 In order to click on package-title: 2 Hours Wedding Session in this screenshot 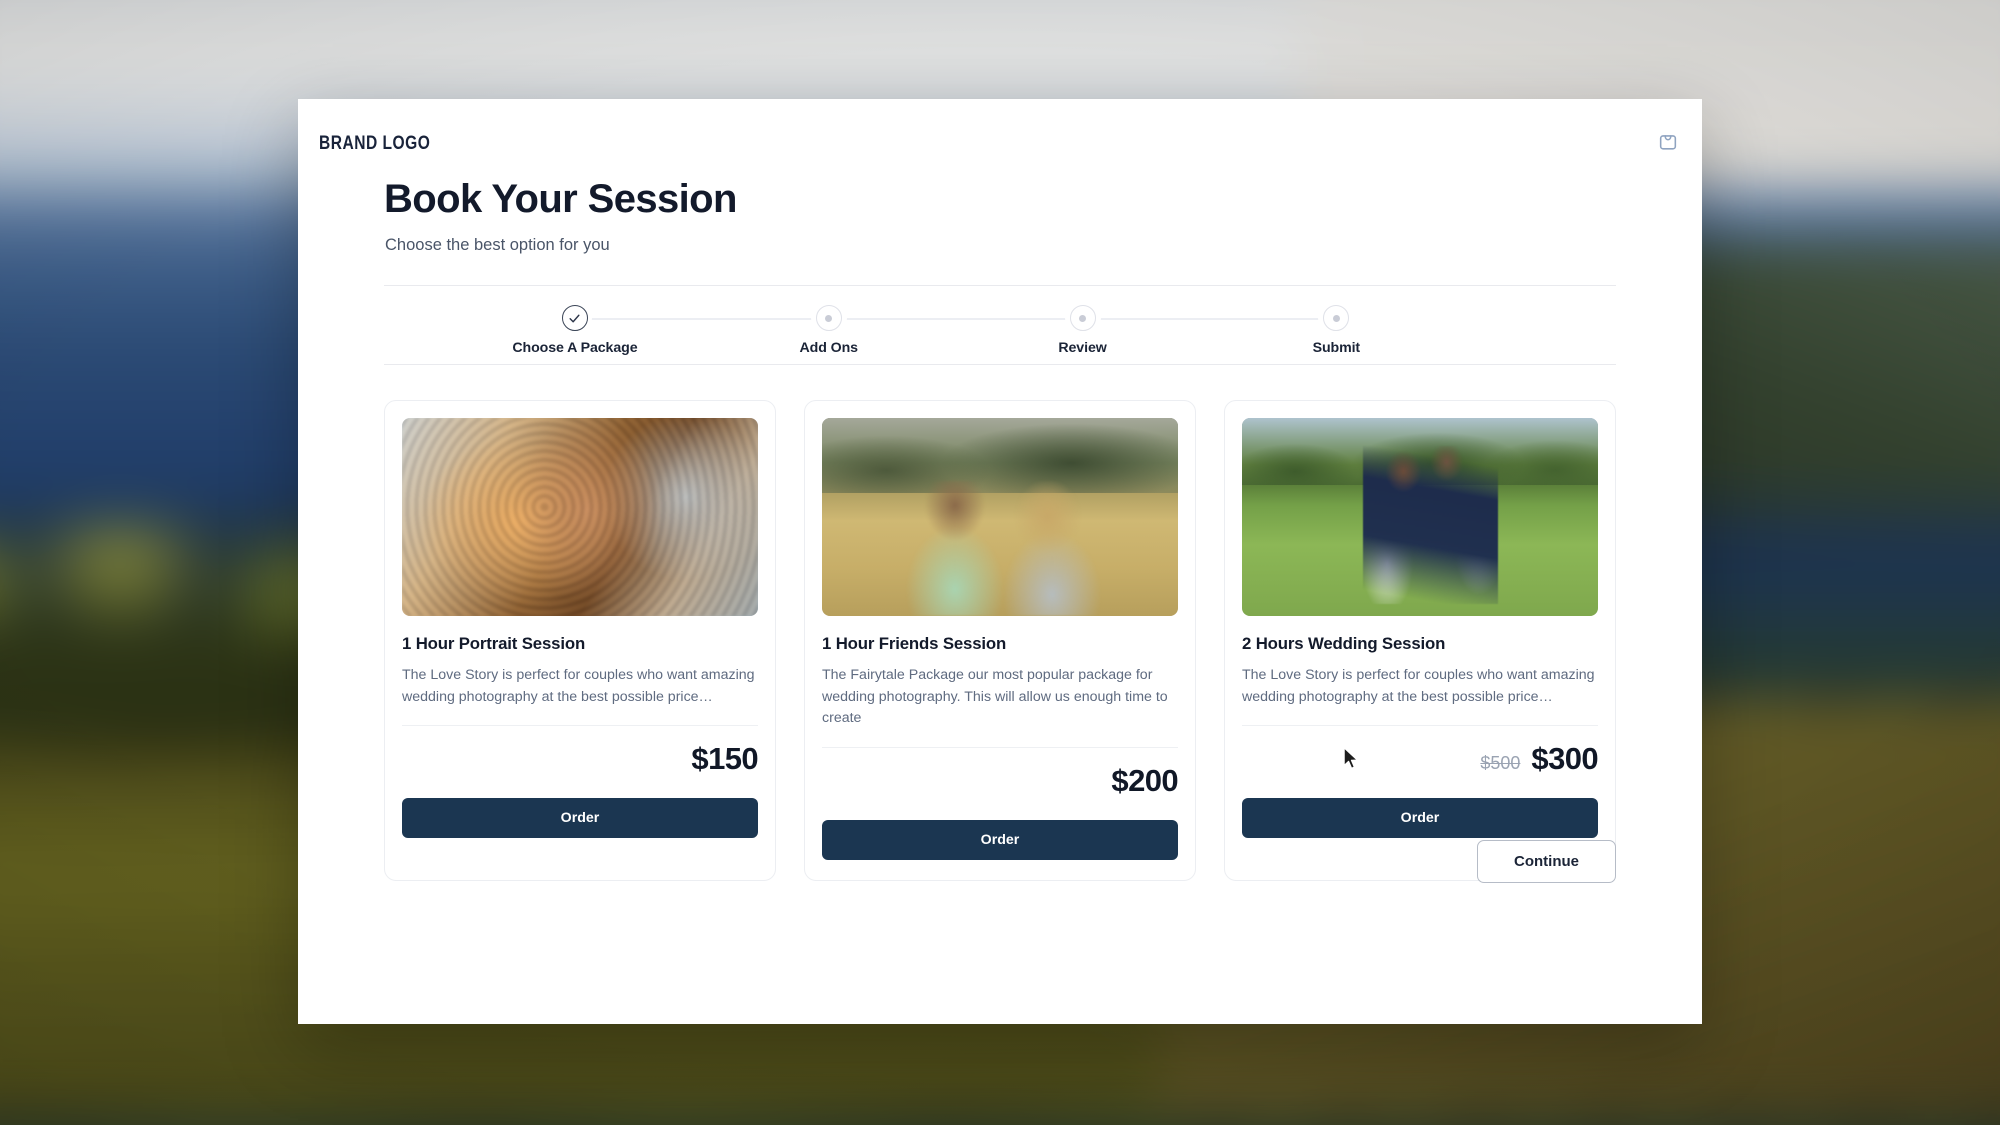, I will do `click(1344, 643)`.